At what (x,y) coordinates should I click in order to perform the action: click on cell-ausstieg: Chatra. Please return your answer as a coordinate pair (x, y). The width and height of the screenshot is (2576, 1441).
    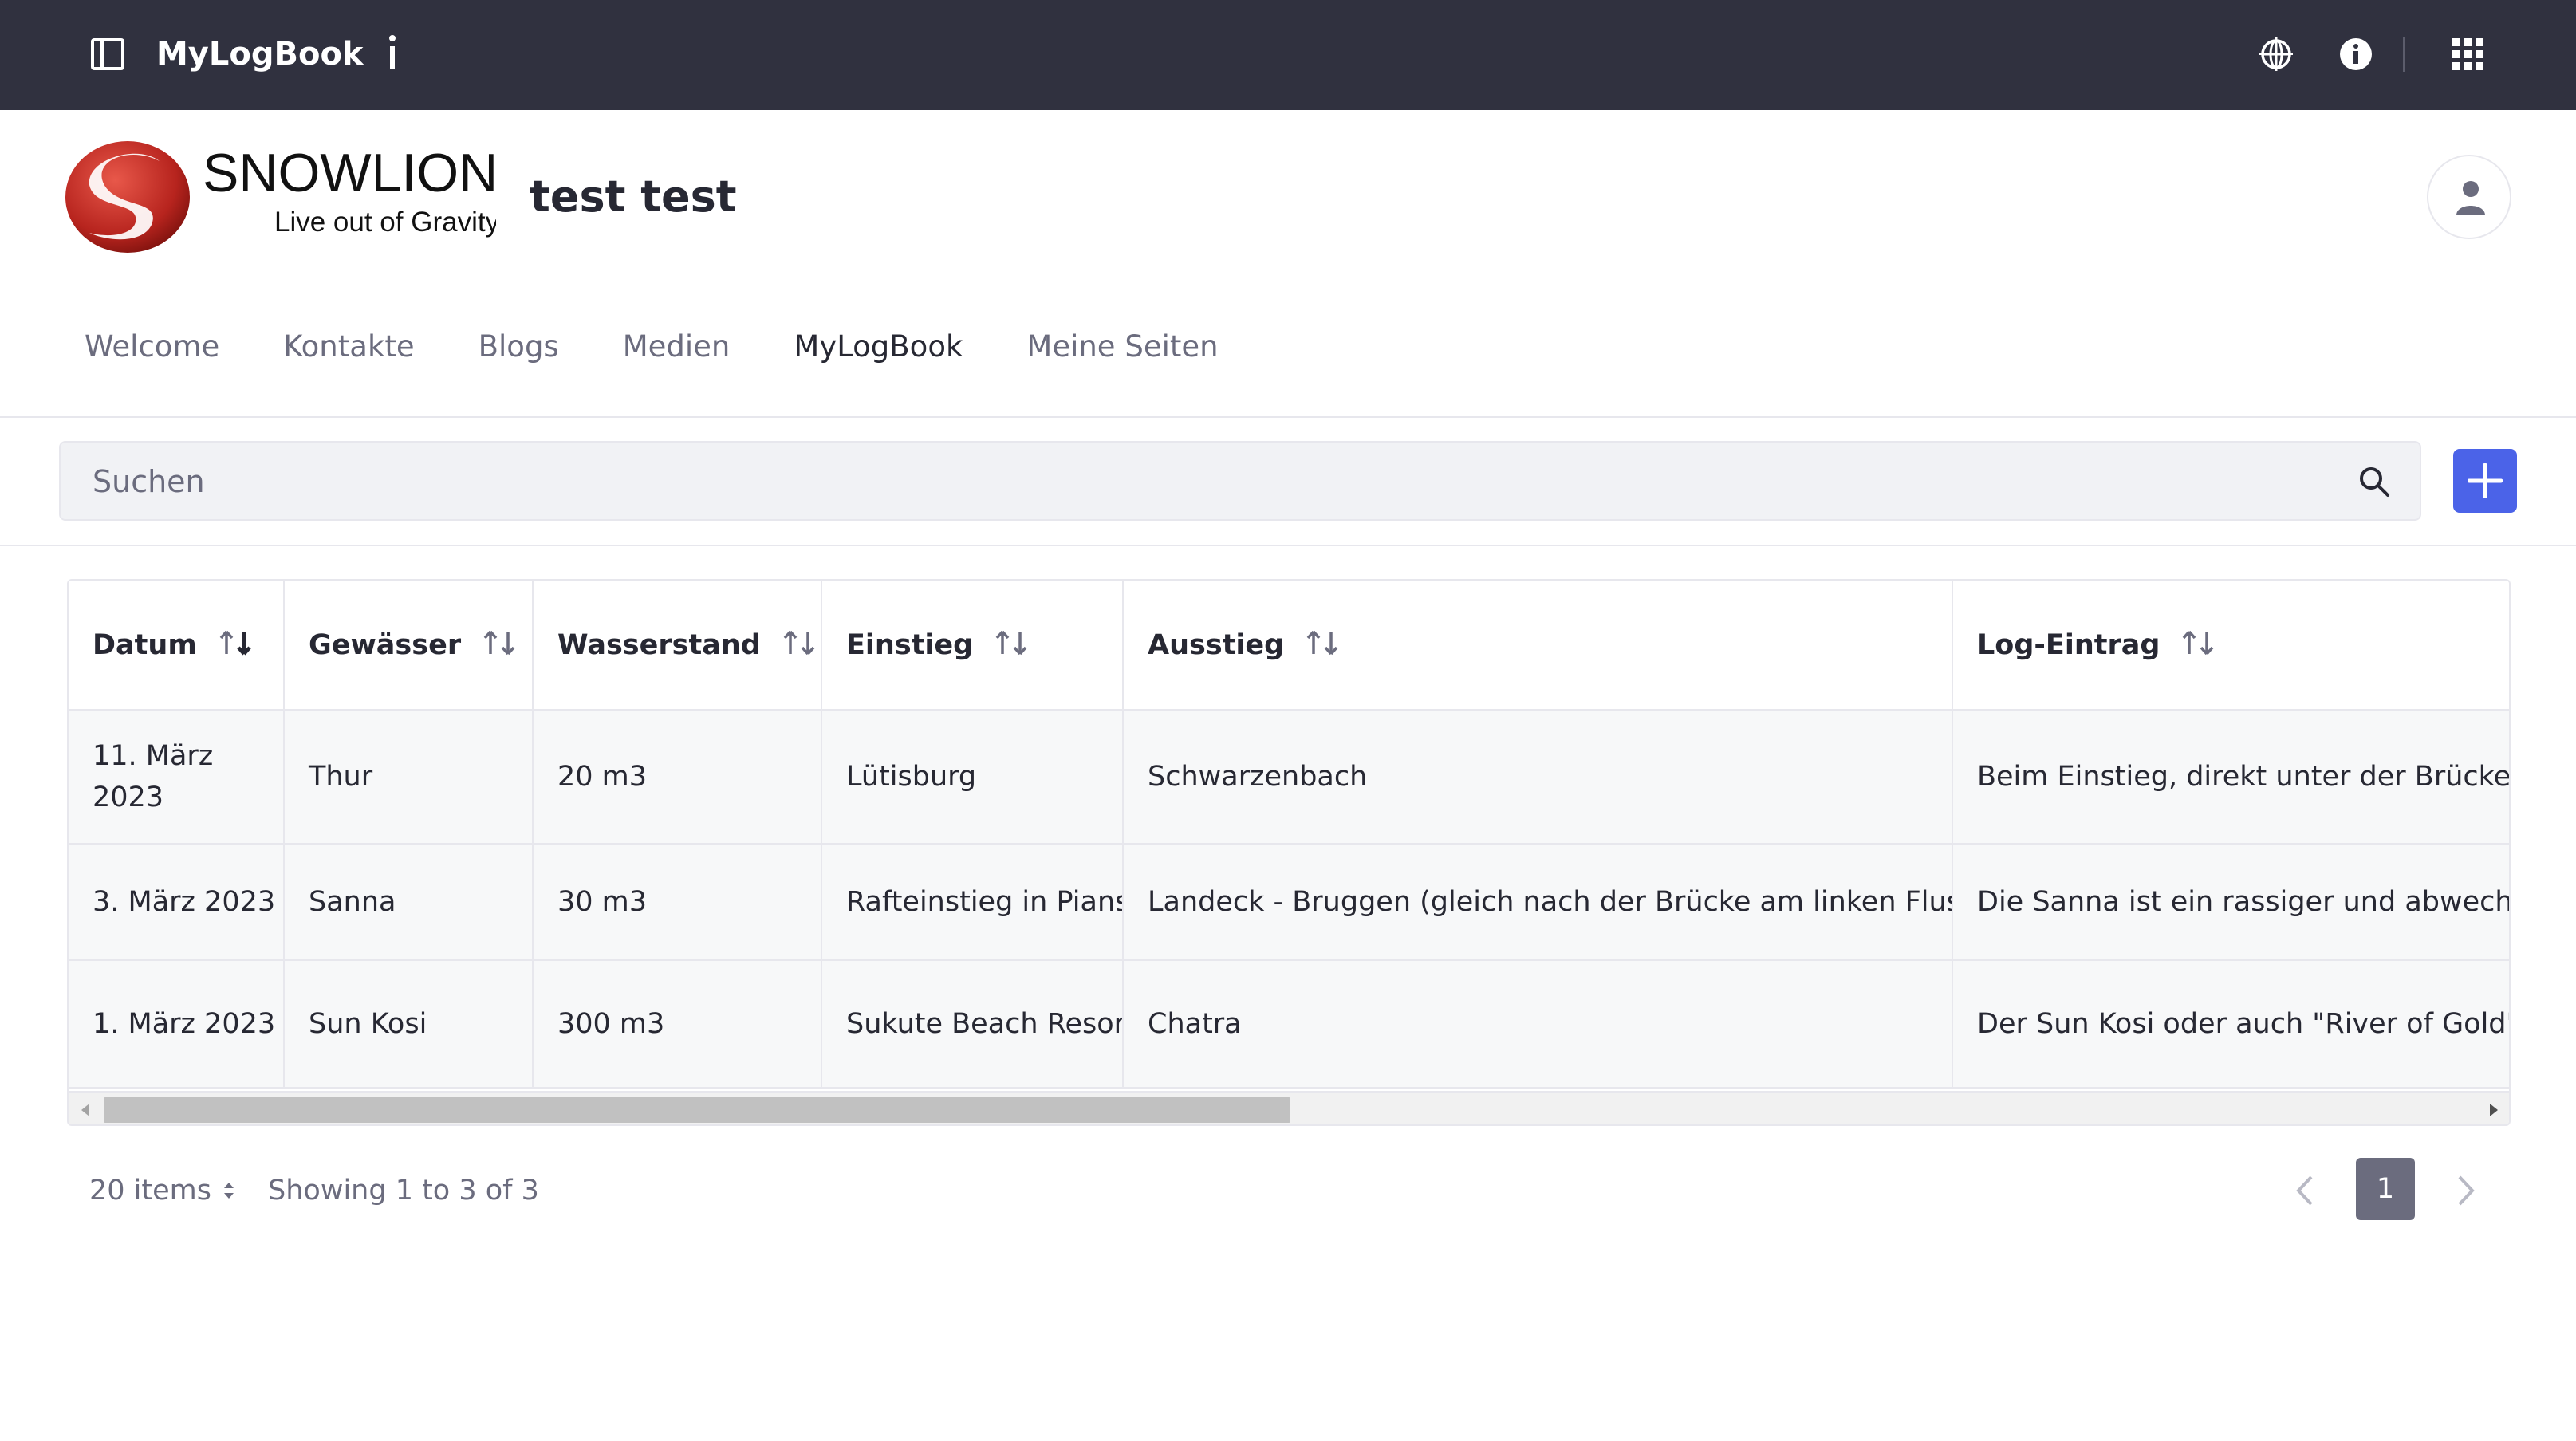
    Looking at the image, I should click on (1538, 1024).